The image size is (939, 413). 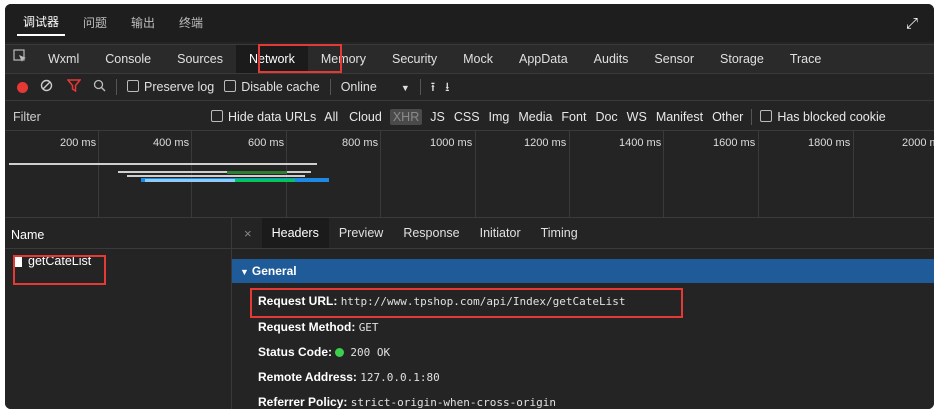 I want to click on has-blocked-cookies-label: Has blocked cookie, so click(x=831, y=117).